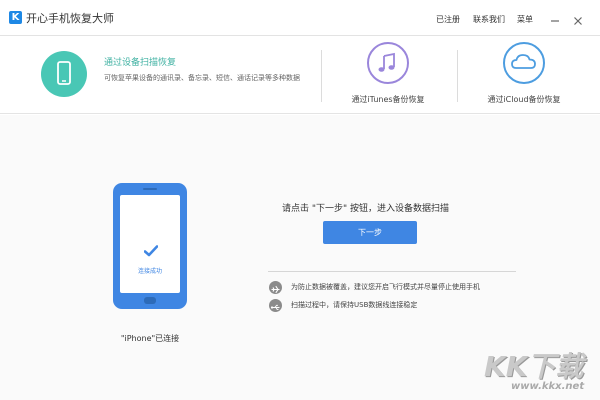 Image resolution: width=600 pixels, height=400 pixels. Describe the element at coordinates (370, 232) in the screenshot. I see `next-step-button: 下一步` at that location.